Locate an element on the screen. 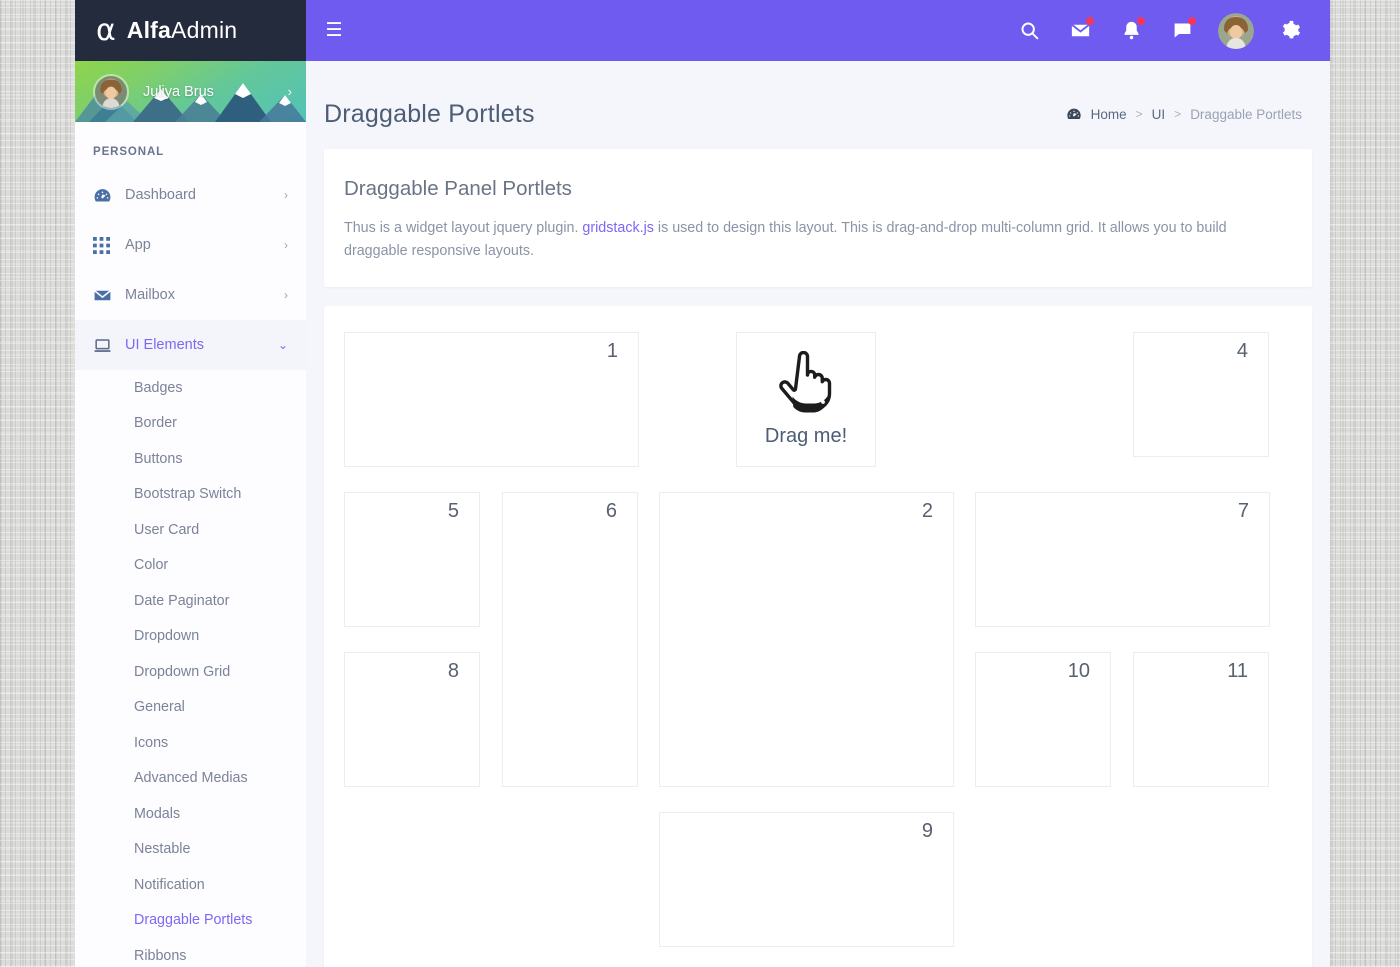 Image resolution: width=1400 pixels, height=967 pixels. bell-badge-dot is located at coordinates (1141, 20).